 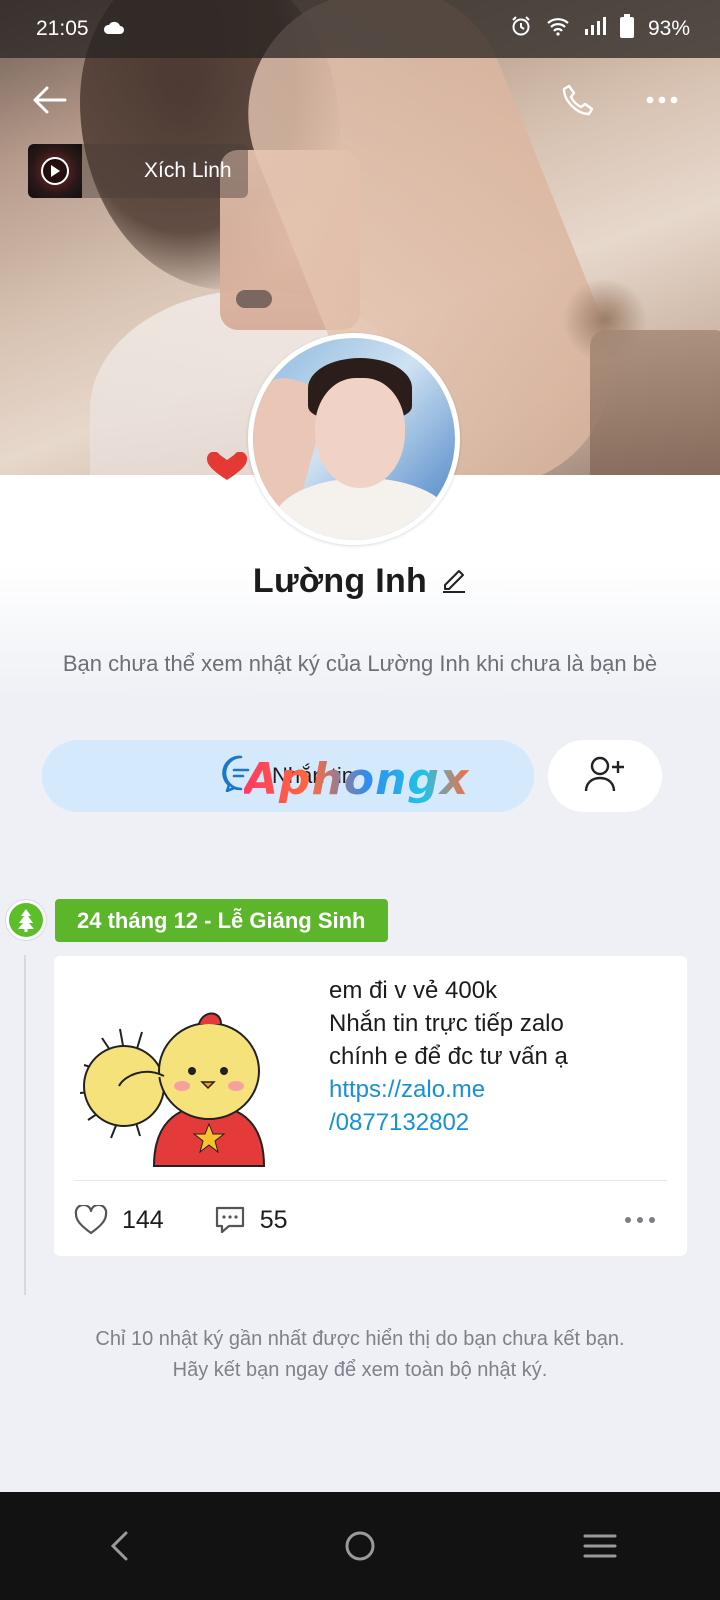 I want to click on profile-name-row: Lường Inh, so click(x=360, y=581).